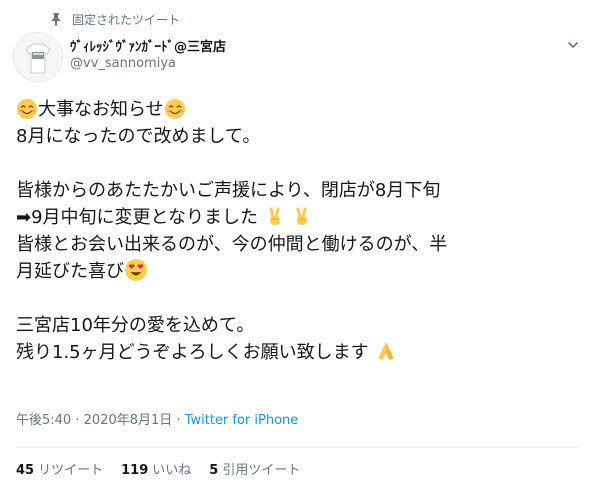 Image resolution: width=594 pixels, height=489 pixels. What do you see at coordinates (192, 352) in the screenshot?
I see `tweet-line-8: 残り1.5ヶ月どうぞよろしくお願い致します` at bounding box center [192, 352].